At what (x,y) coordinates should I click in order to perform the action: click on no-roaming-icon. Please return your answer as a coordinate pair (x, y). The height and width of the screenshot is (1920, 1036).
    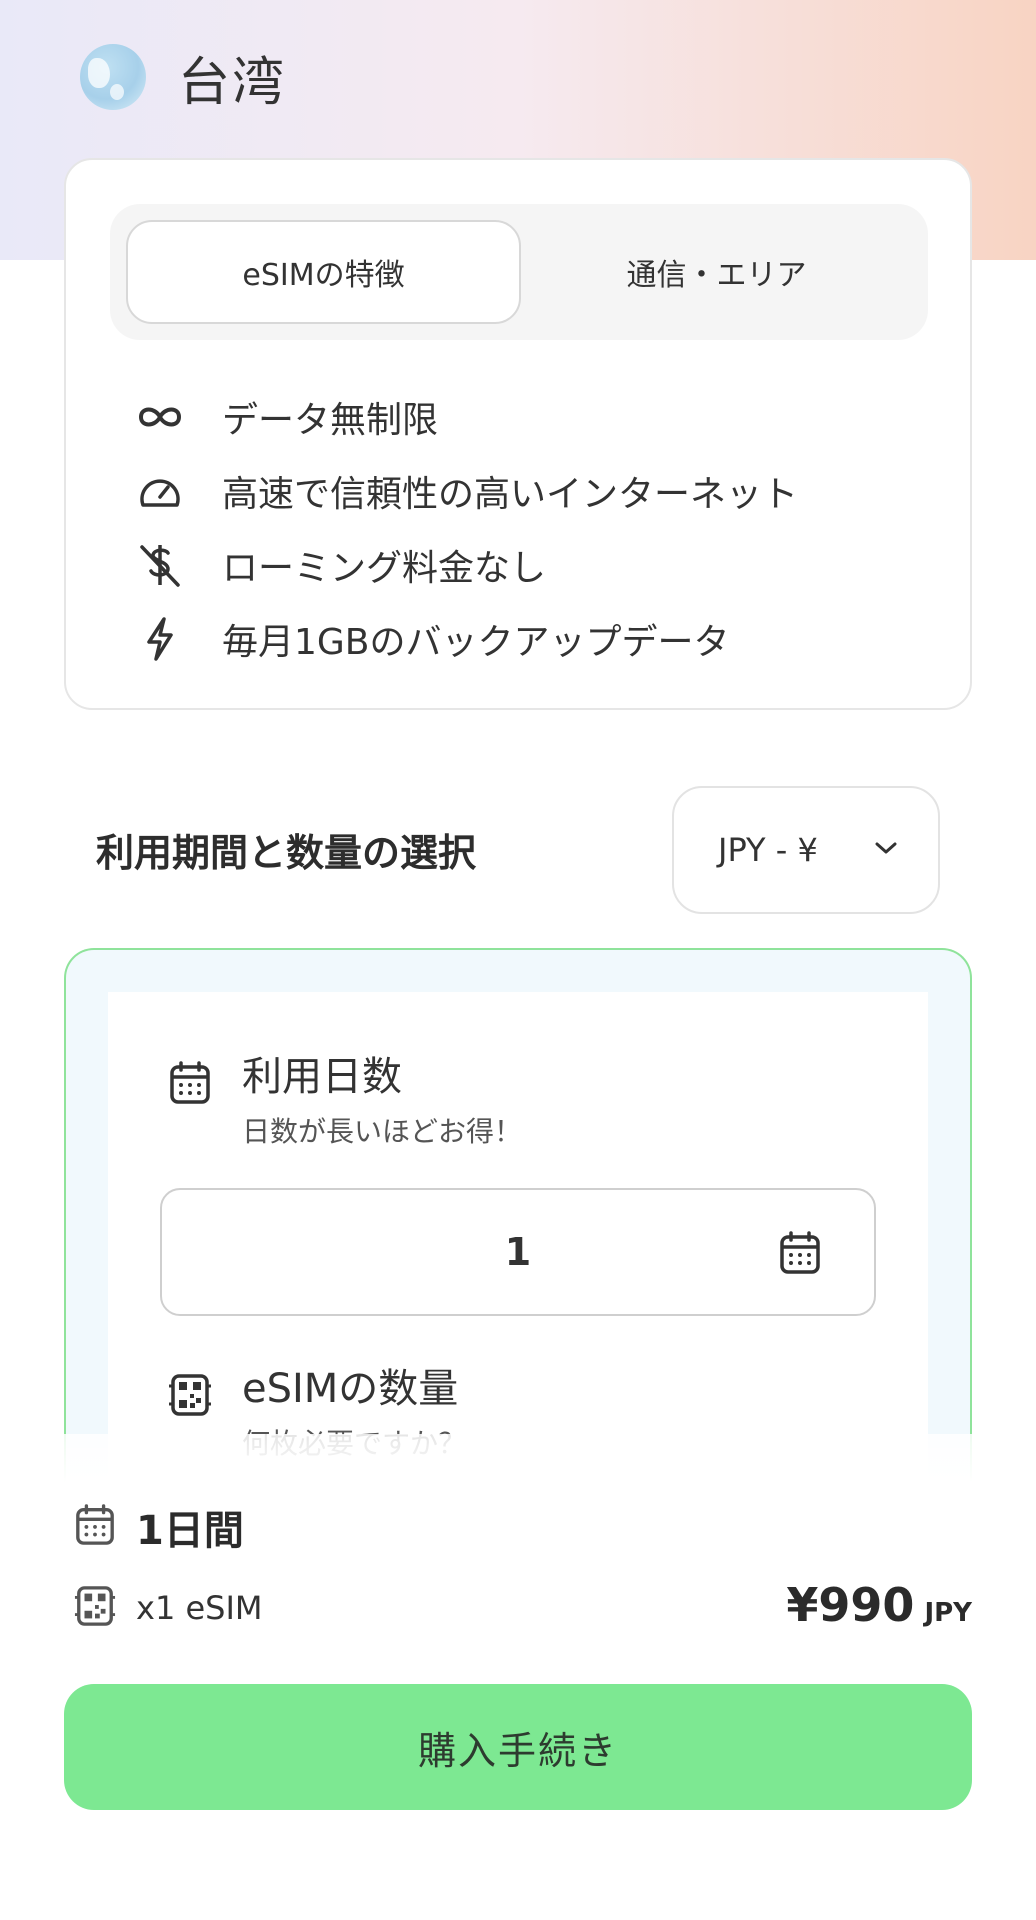
    Looking at the image, I should click on (160, 565).